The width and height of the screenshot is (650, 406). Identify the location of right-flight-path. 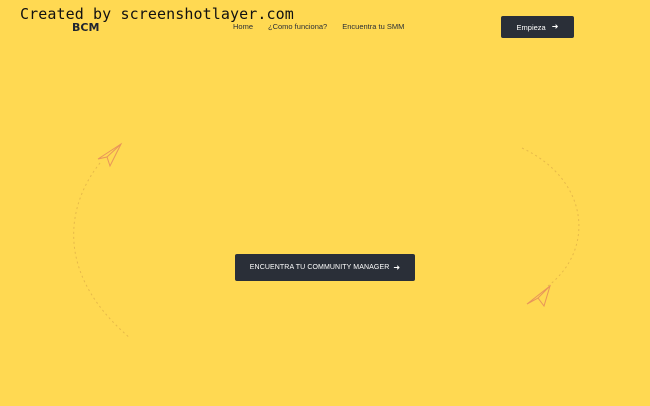
(550, 217).